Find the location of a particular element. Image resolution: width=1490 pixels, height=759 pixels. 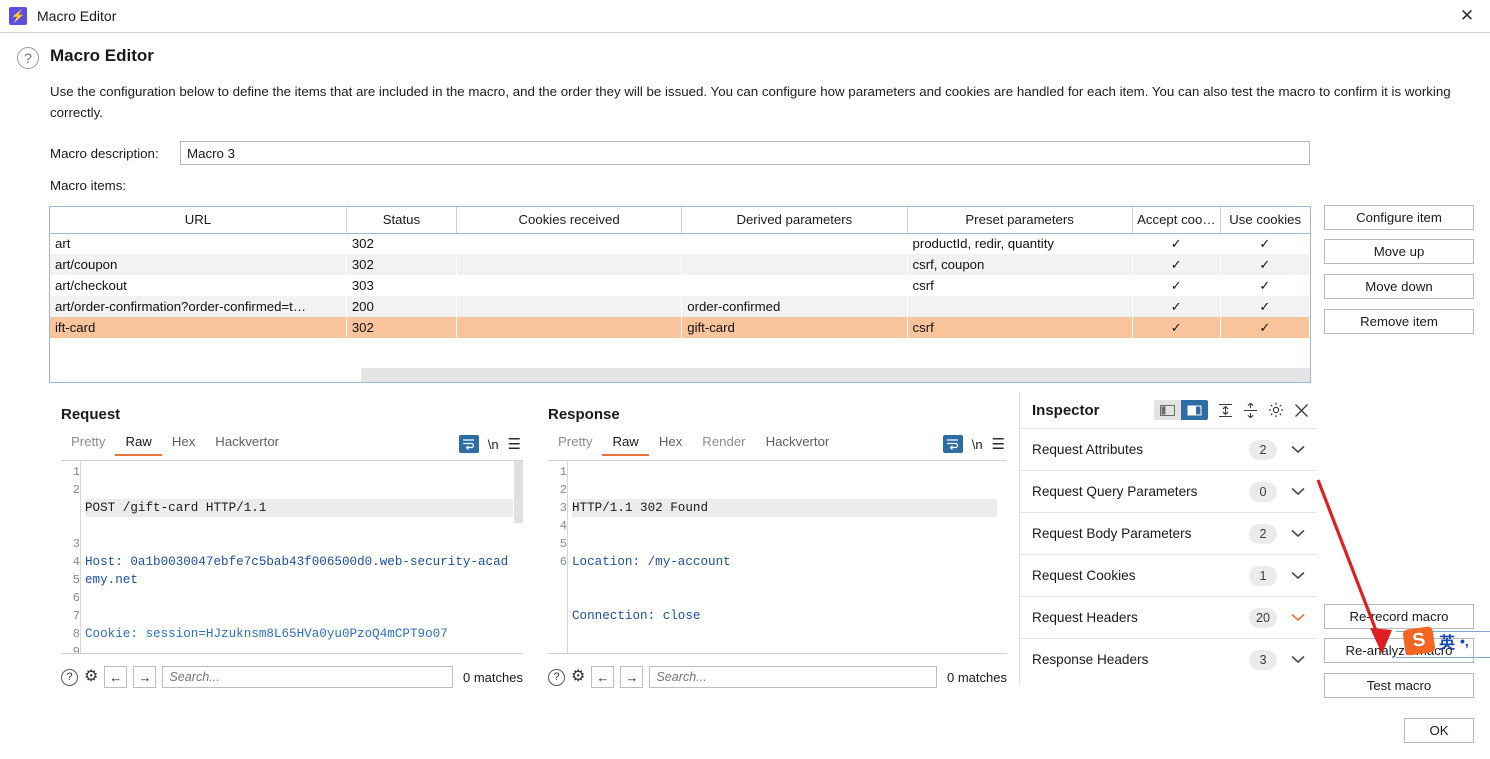

question-mark-icon: ? is located at coordinates (28, 58).